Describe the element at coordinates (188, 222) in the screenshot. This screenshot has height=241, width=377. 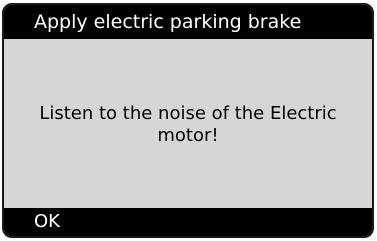
I see `ok-button: OK` at that location.